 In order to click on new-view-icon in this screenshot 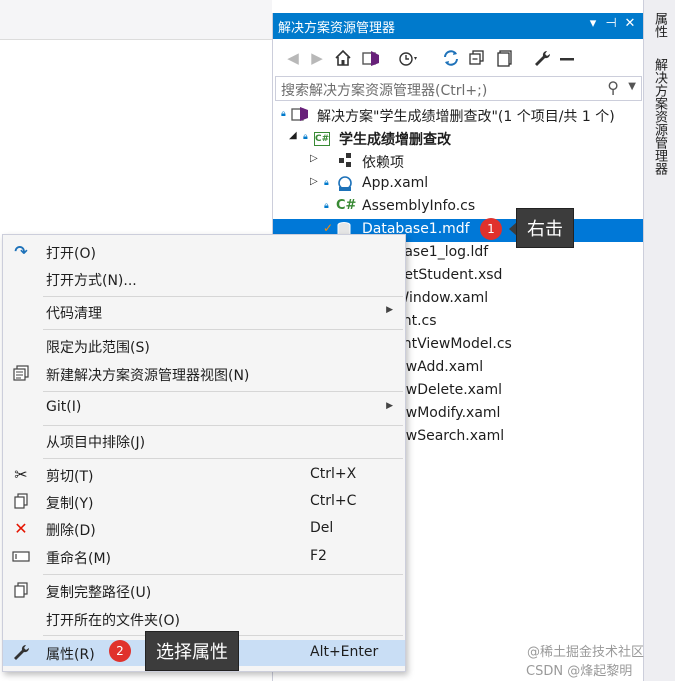, I will do `click(21, 374)`.